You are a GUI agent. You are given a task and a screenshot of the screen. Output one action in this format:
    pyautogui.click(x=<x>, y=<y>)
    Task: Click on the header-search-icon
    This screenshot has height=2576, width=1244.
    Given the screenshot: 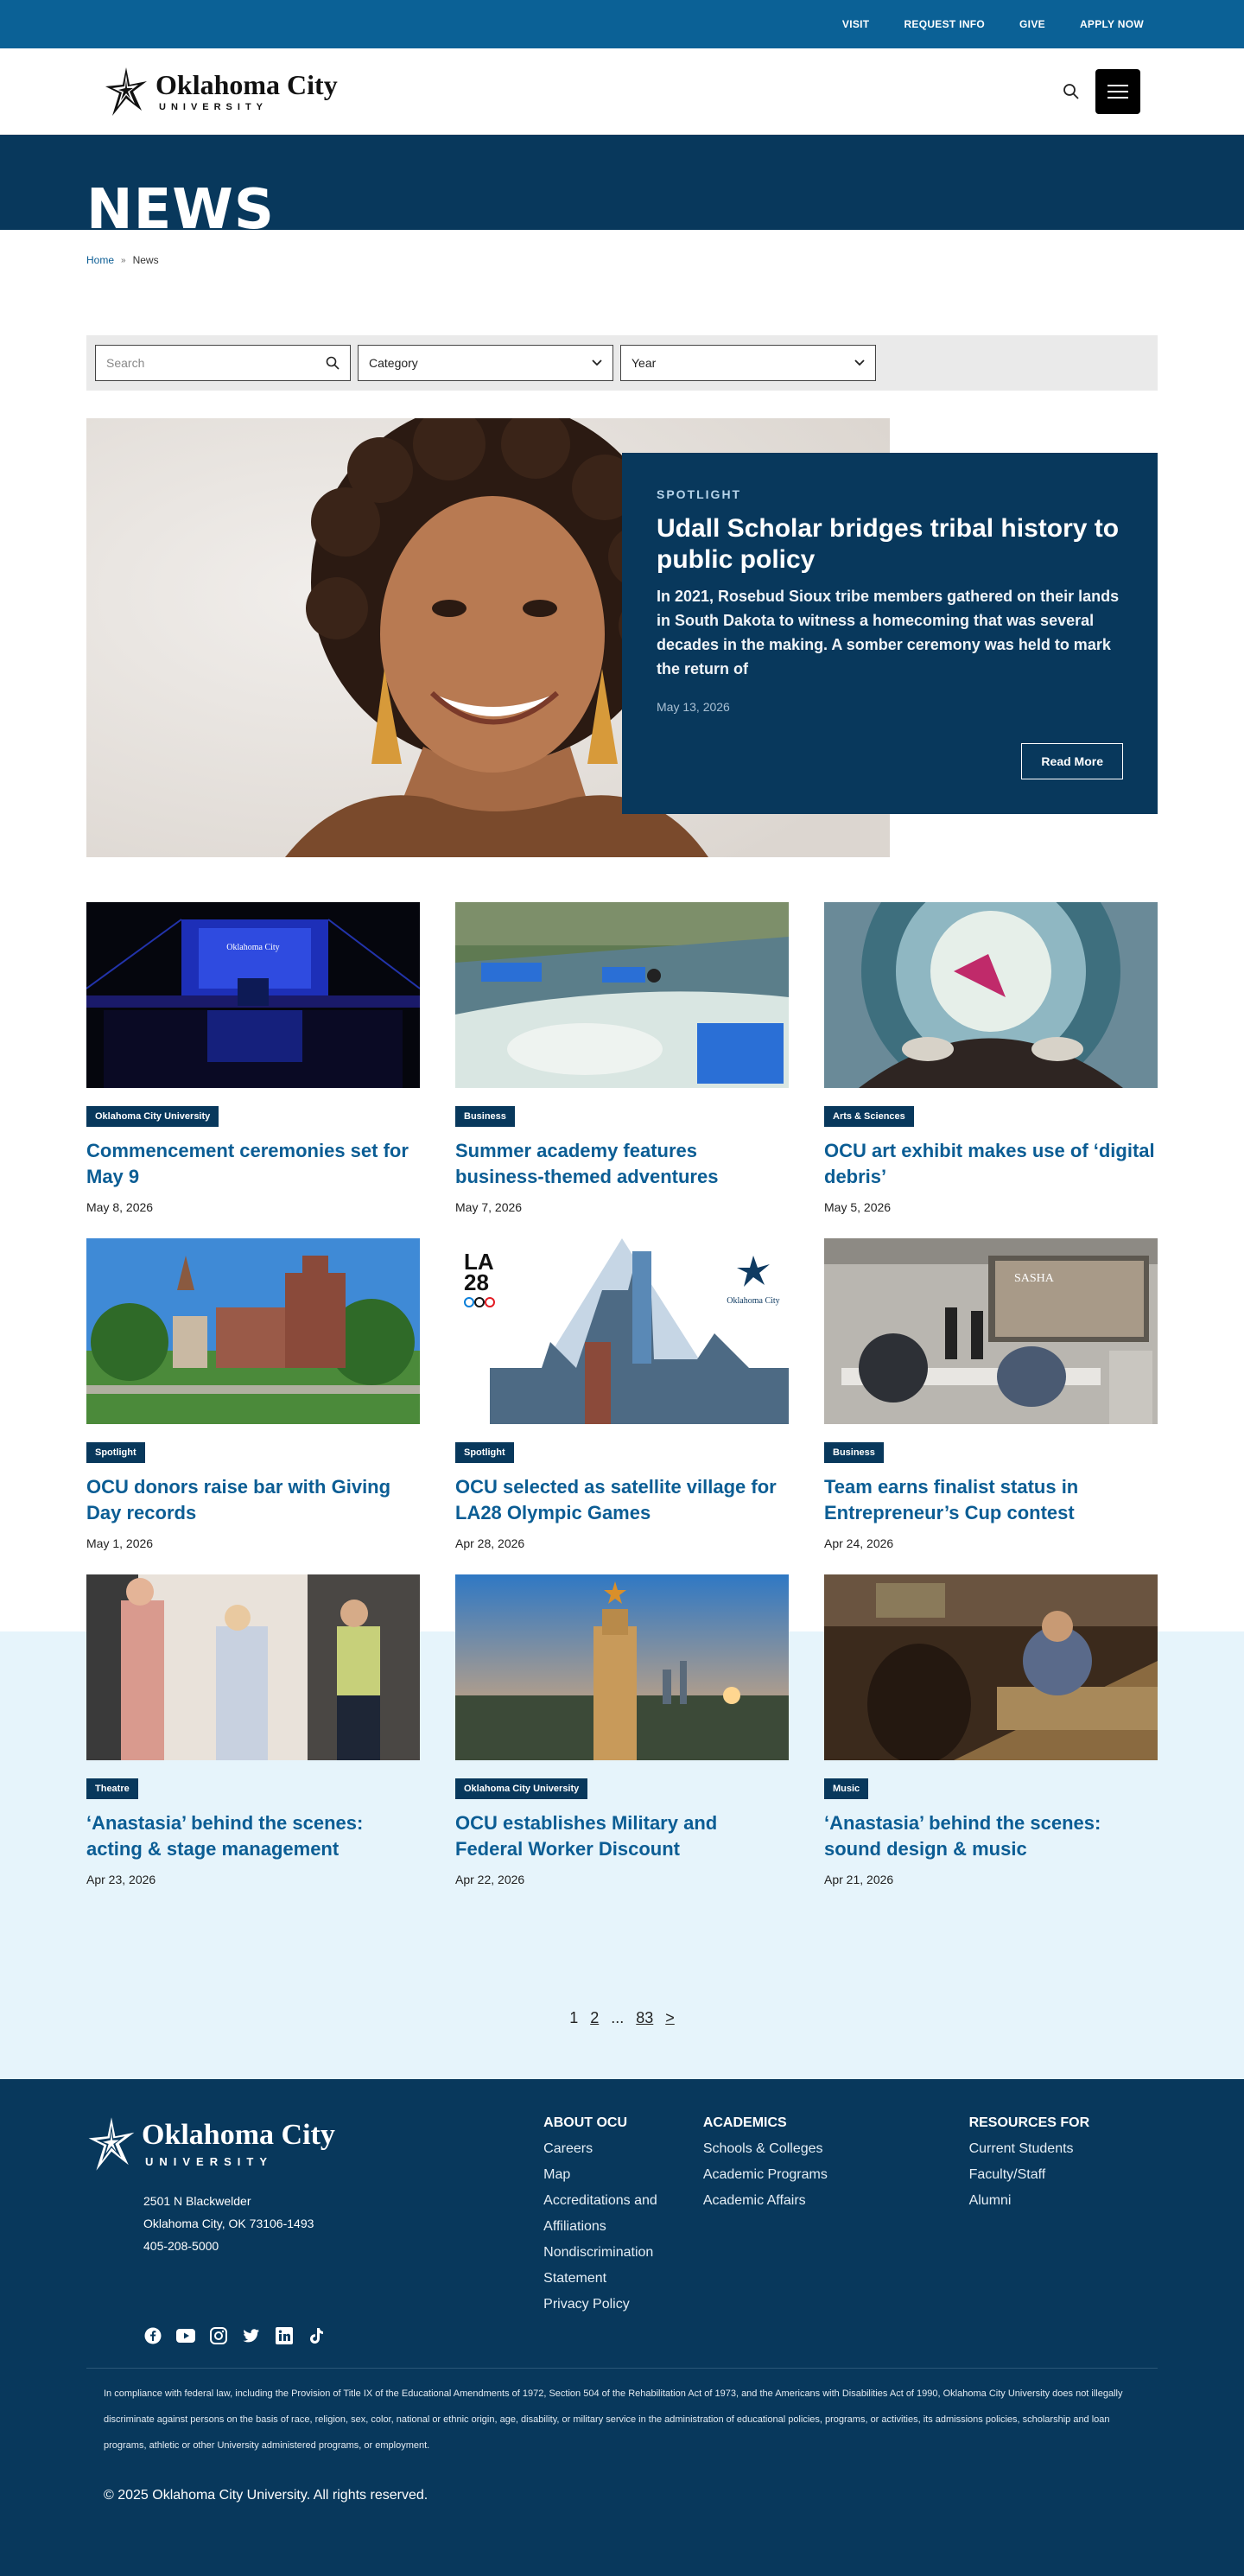 What is the action you would take?
    pyautogui.click(x=1071, y=92)
    